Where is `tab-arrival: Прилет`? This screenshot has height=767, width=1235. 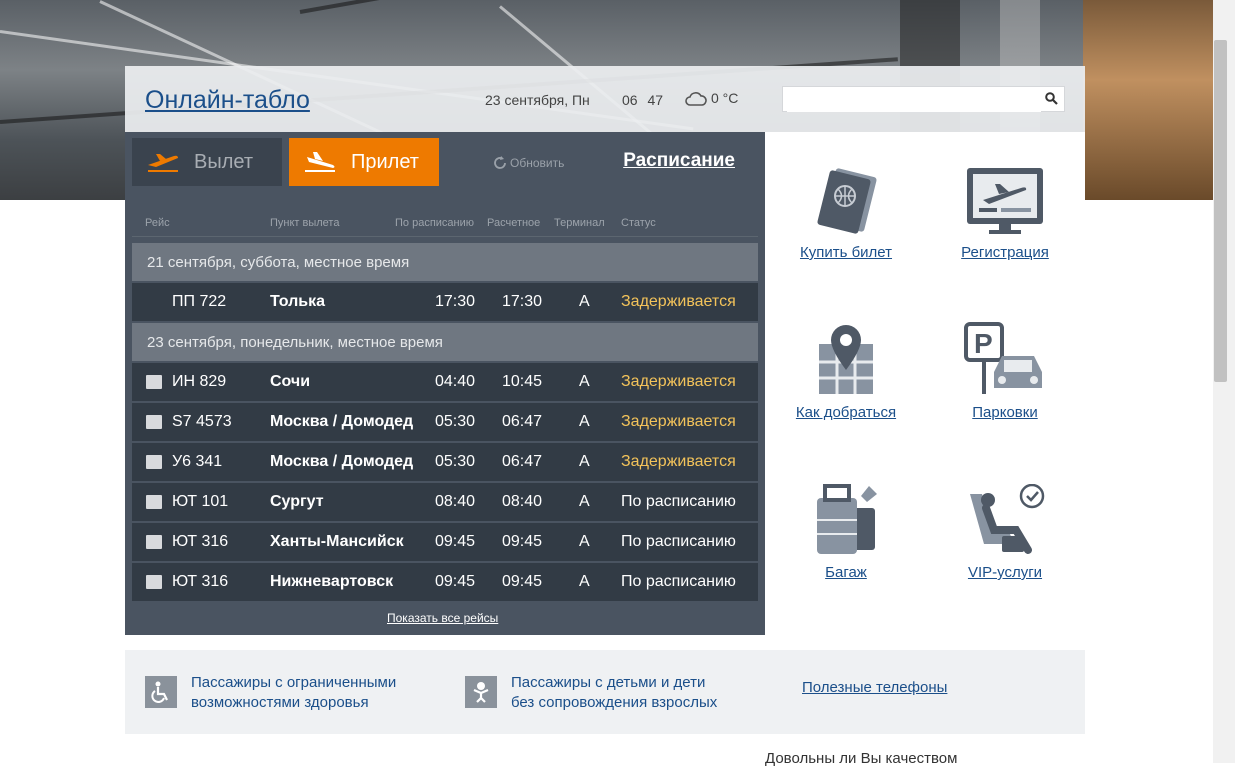 tab-arrival: Прилет is located at coordinates (364, 162).